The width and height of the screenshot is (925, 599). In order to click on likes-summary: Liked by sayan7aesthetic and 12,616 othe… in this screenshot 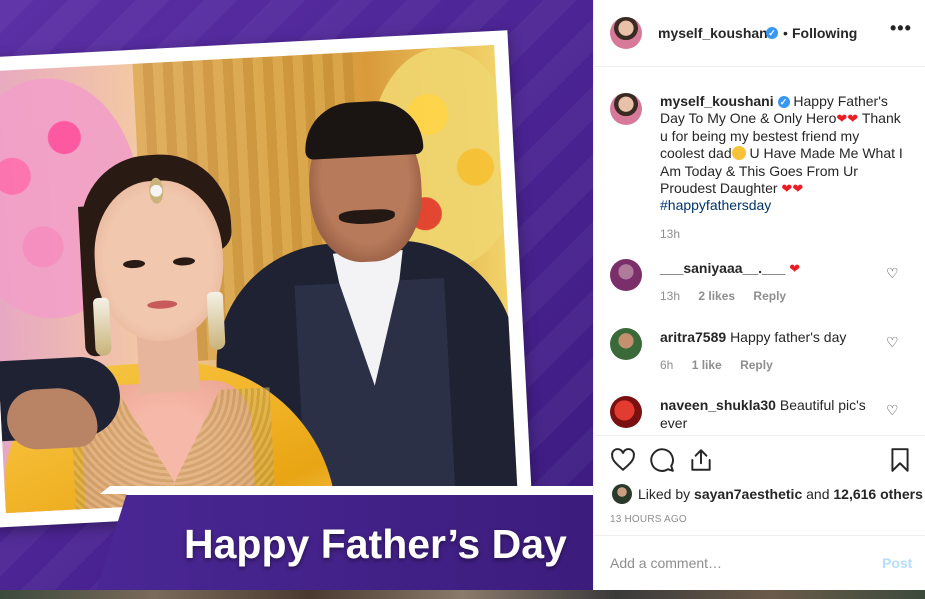, I will do `click(780, 494)`.